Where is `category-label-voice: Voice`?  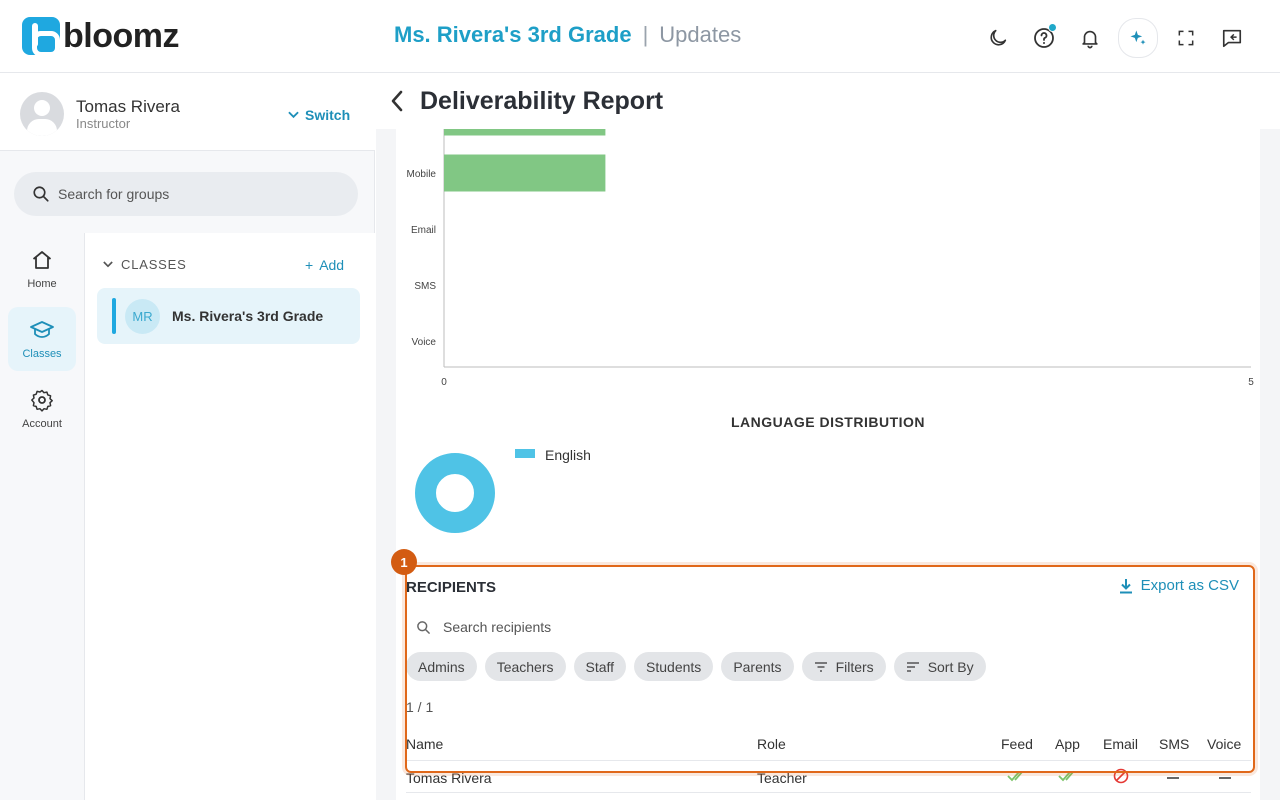 category-label-voice: Voice is located at coordinates (424, 342).